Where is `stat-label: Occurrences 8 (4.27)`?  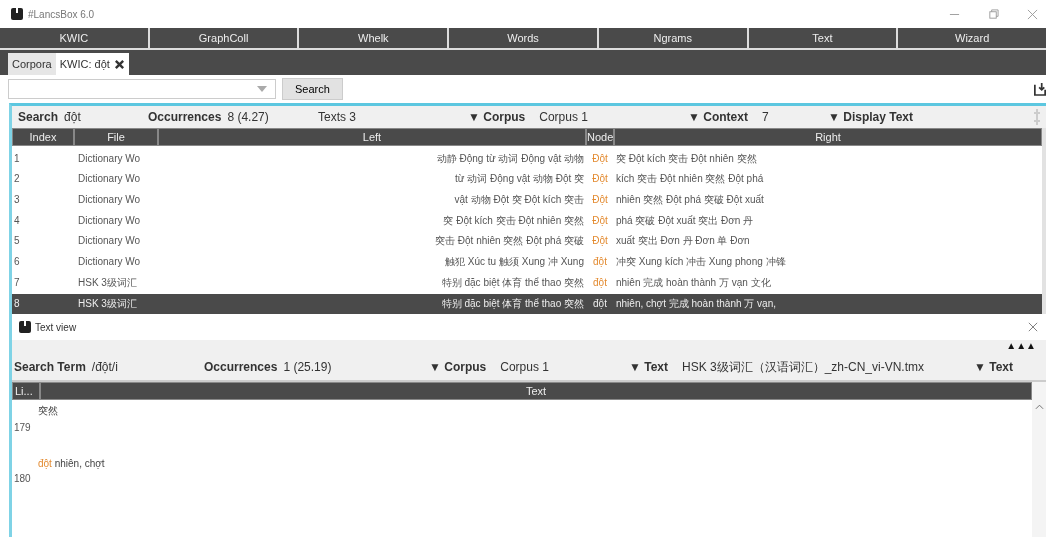 stat-label: Occurrences 8 (4.27) is located at coordinates (209, 117).